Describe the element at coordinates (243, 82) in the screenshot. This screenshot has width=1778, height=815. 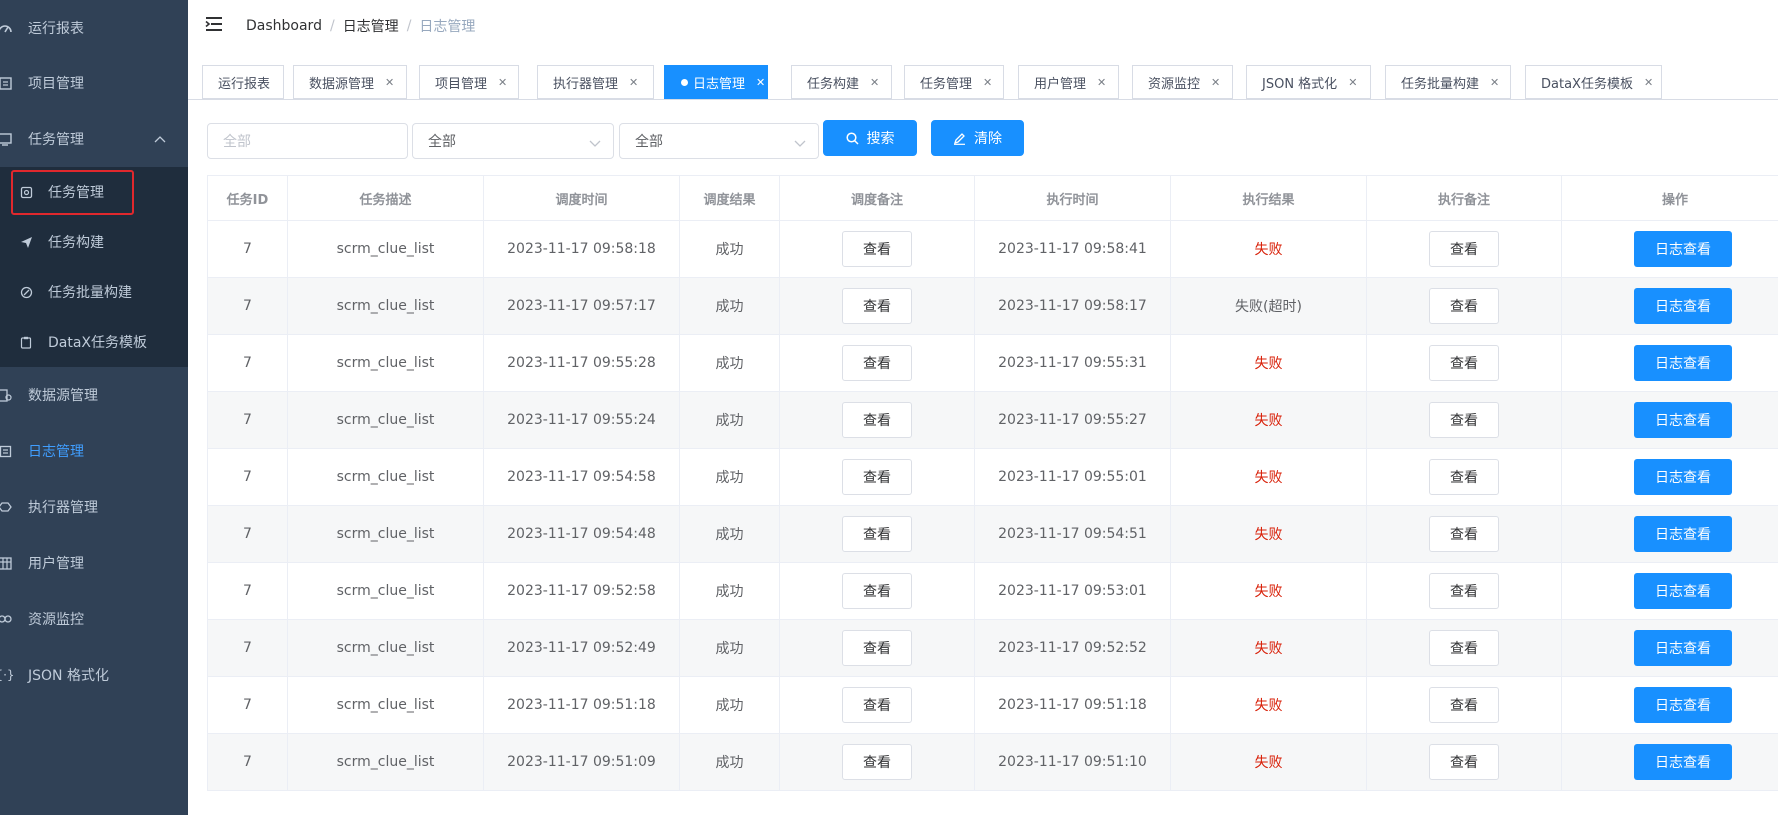
I see `tab-dashboard: 运行报表` at that location.